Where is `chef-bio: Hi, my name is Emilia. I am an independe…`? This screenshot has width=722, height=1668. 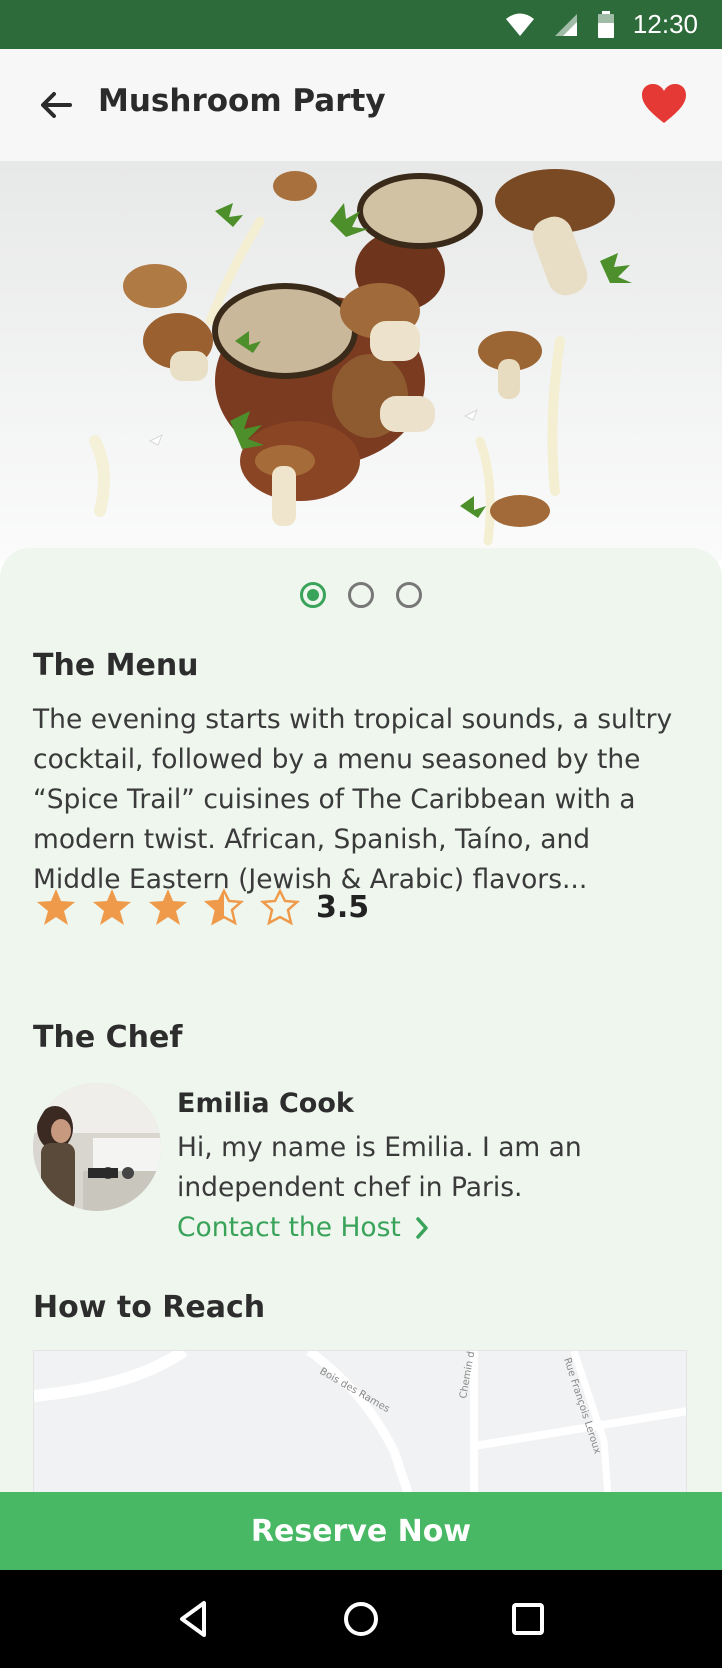
chef-bio: Hi, my name is Emilia. I am an independe… is located at coordinates (379, 1167).